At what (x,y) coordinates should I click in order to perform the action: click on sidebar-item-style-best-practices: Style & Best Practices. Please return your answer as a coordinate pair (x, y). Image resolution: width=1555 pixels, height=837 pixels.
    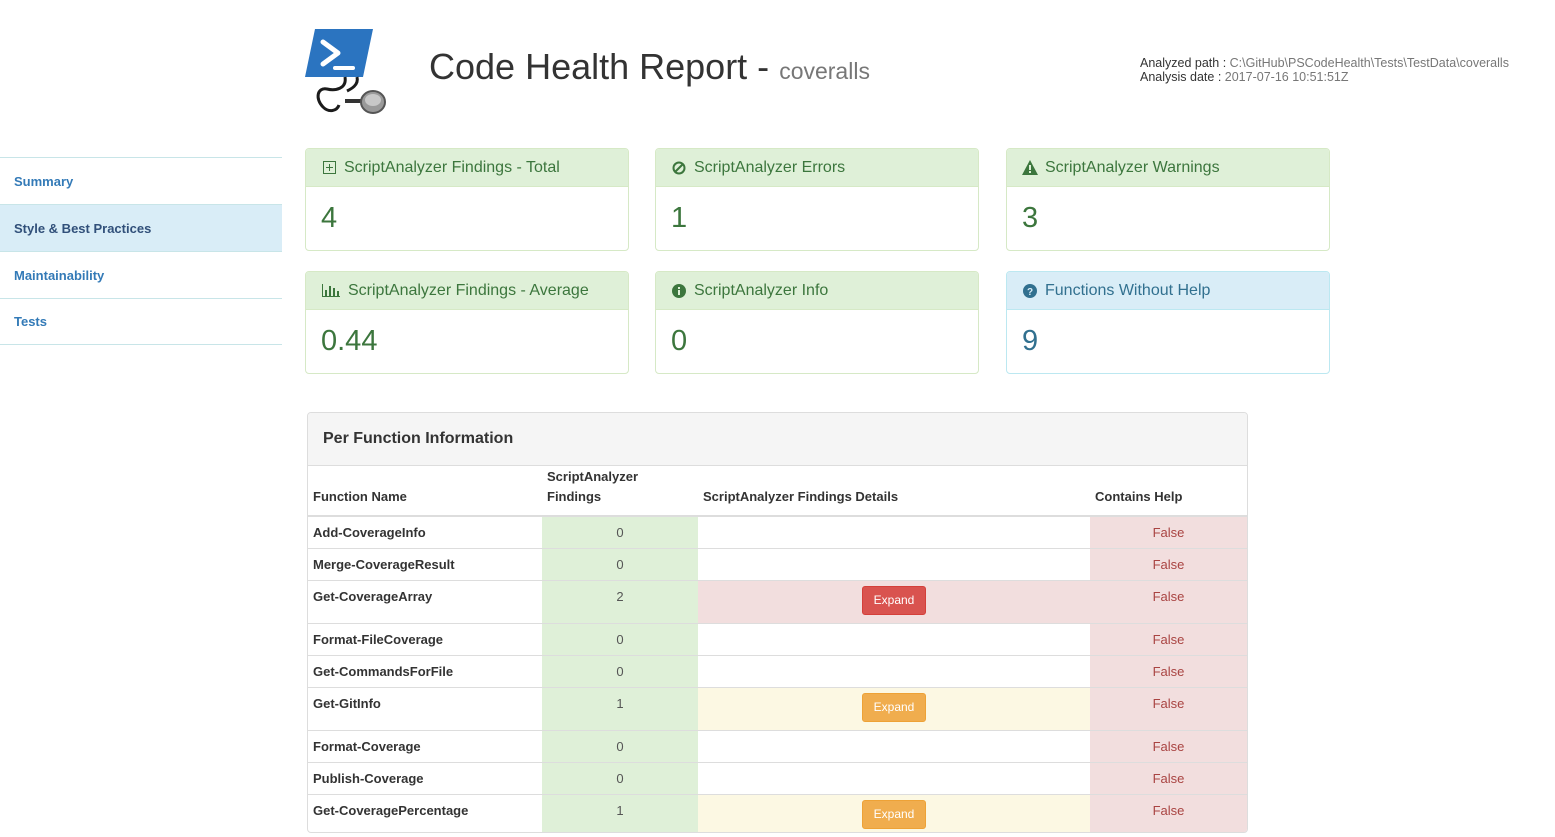
    Looking at the image, I should click on (141, 227).